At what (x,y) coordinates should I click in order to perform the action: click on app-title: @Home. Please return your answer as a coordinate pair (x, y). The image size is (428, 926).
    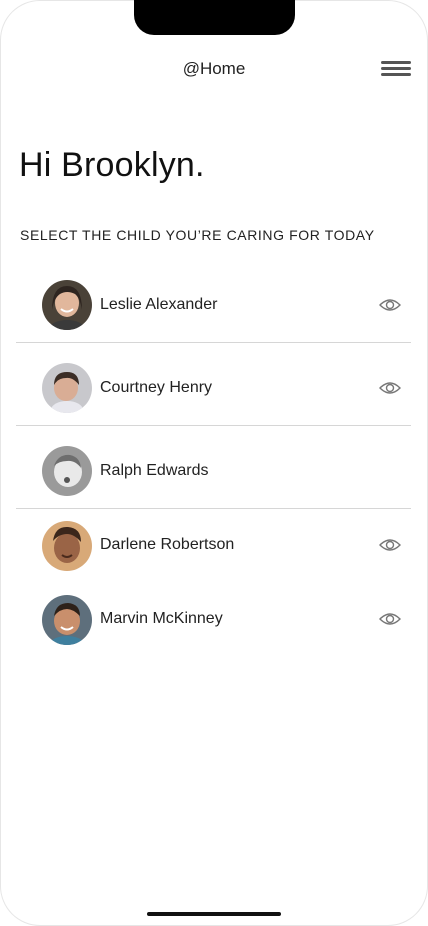
    Looking at the image, I should click on (214, 68).